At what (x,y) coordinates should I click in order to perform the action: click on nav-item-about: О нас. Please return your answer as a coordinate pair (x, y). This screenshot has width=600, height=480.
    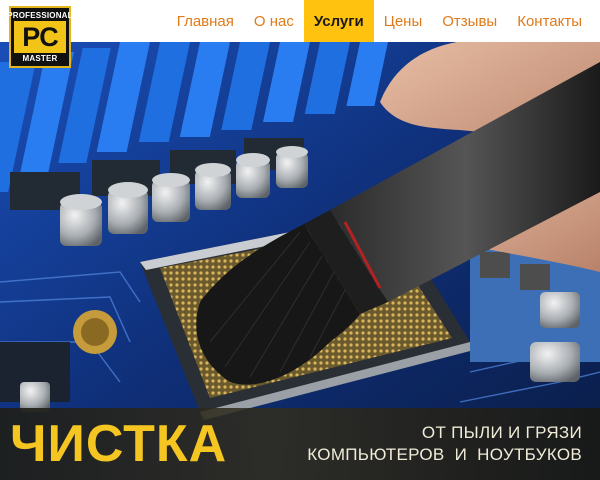
    Looking at the image, I should click on (274, 21).